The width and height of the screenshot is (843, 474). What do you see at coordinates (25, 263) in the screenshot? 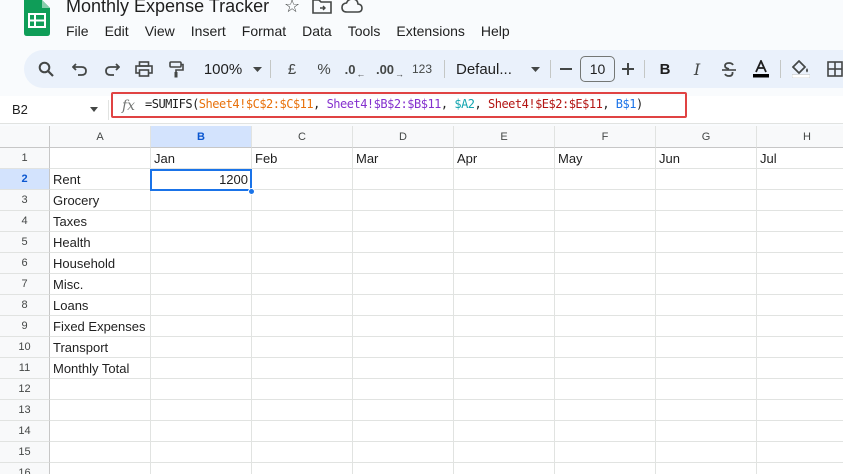
I see `row-header-6: 6` at bounding box center [25, 263].